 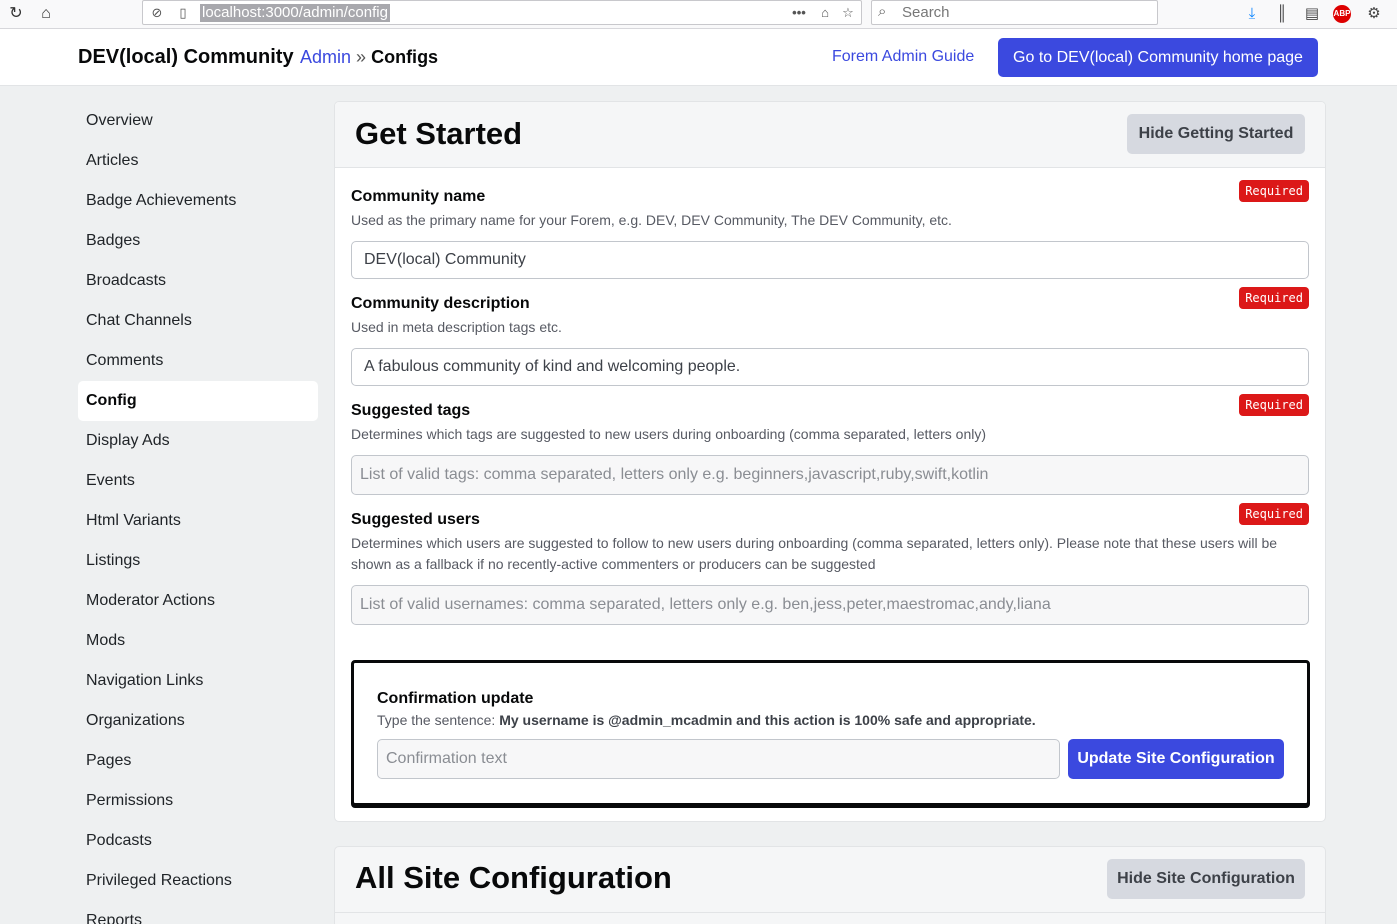 I want to click on hide-site-configuration-button: Hide Site Configuration, so click(x=1206, y=879).